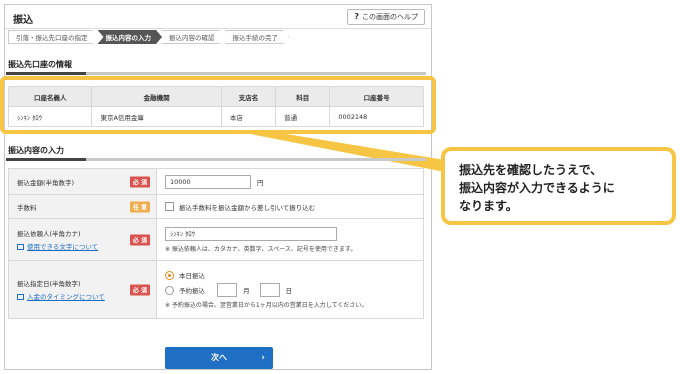 The height and width of the screenshot is (374, 680). Describe the element at coordinates (246, 291) in the screenshot. I see `month-unit: 月` at that location.